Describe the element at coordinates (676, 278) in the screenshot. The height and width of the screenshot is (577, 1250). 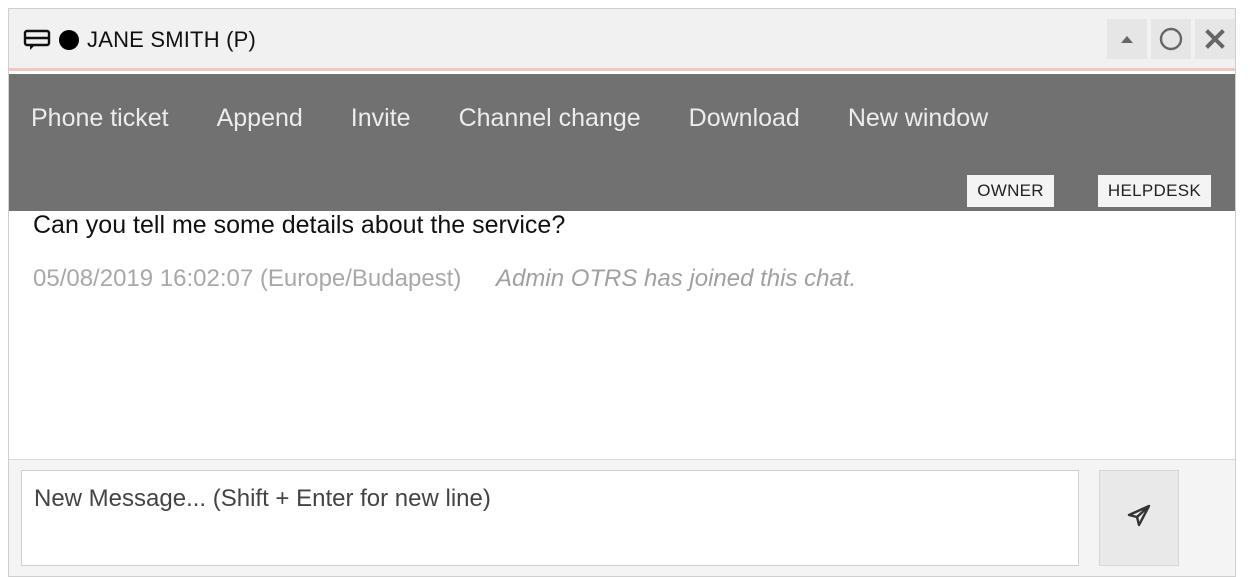
I see `system-note: Admin OTRS has joined this chat.` at that location.